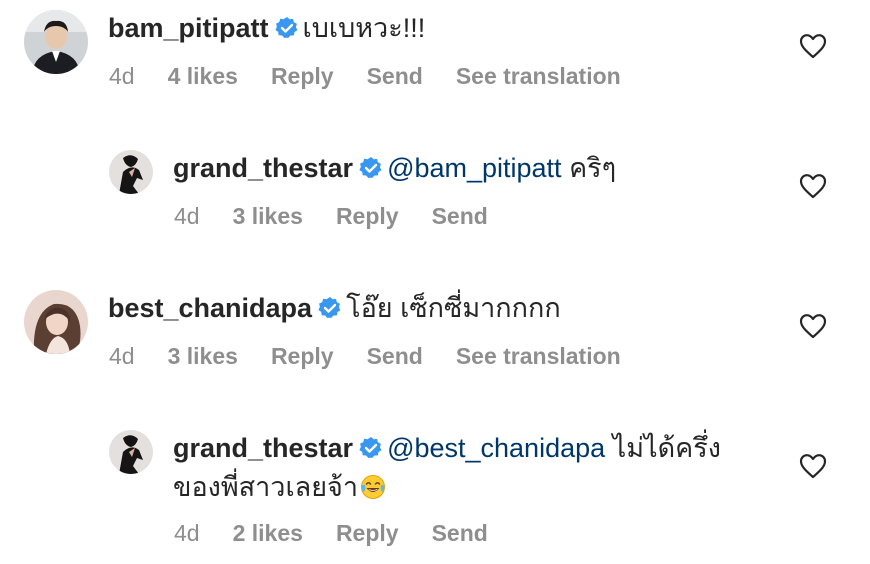  I want to click on comment-text-line: bam_pitipatt เบเบหวะ!!!, so click(266, 28).